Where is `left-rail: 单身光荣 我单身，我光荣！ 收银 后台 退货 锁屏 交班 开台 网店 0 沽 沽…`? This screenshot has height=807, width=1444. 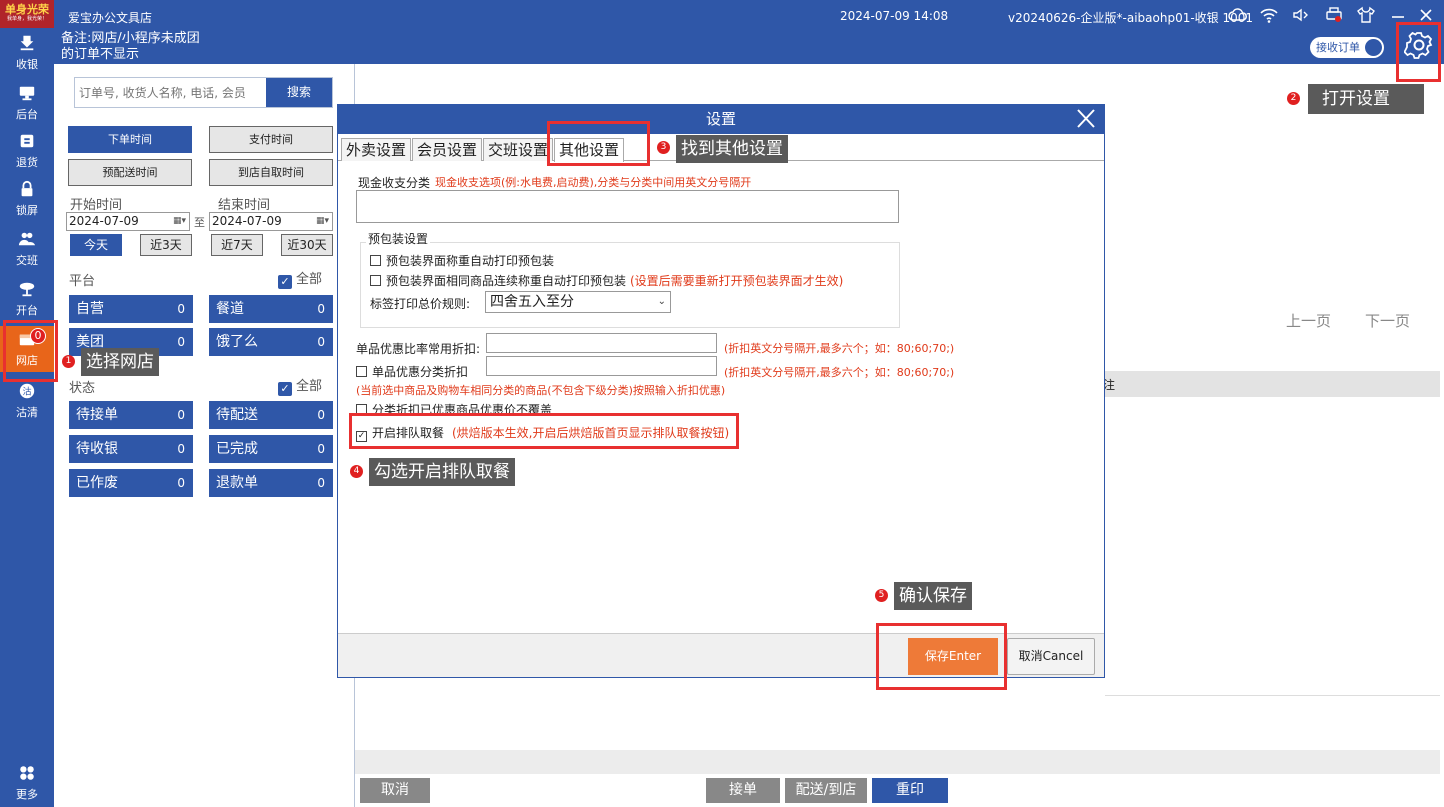 left-rail: 单身光荣 我单身，我光荣！ 收银 后台 退货 锁屏 交班 开台 网店 0 沽 沽… is located at coordinates (27, 403).